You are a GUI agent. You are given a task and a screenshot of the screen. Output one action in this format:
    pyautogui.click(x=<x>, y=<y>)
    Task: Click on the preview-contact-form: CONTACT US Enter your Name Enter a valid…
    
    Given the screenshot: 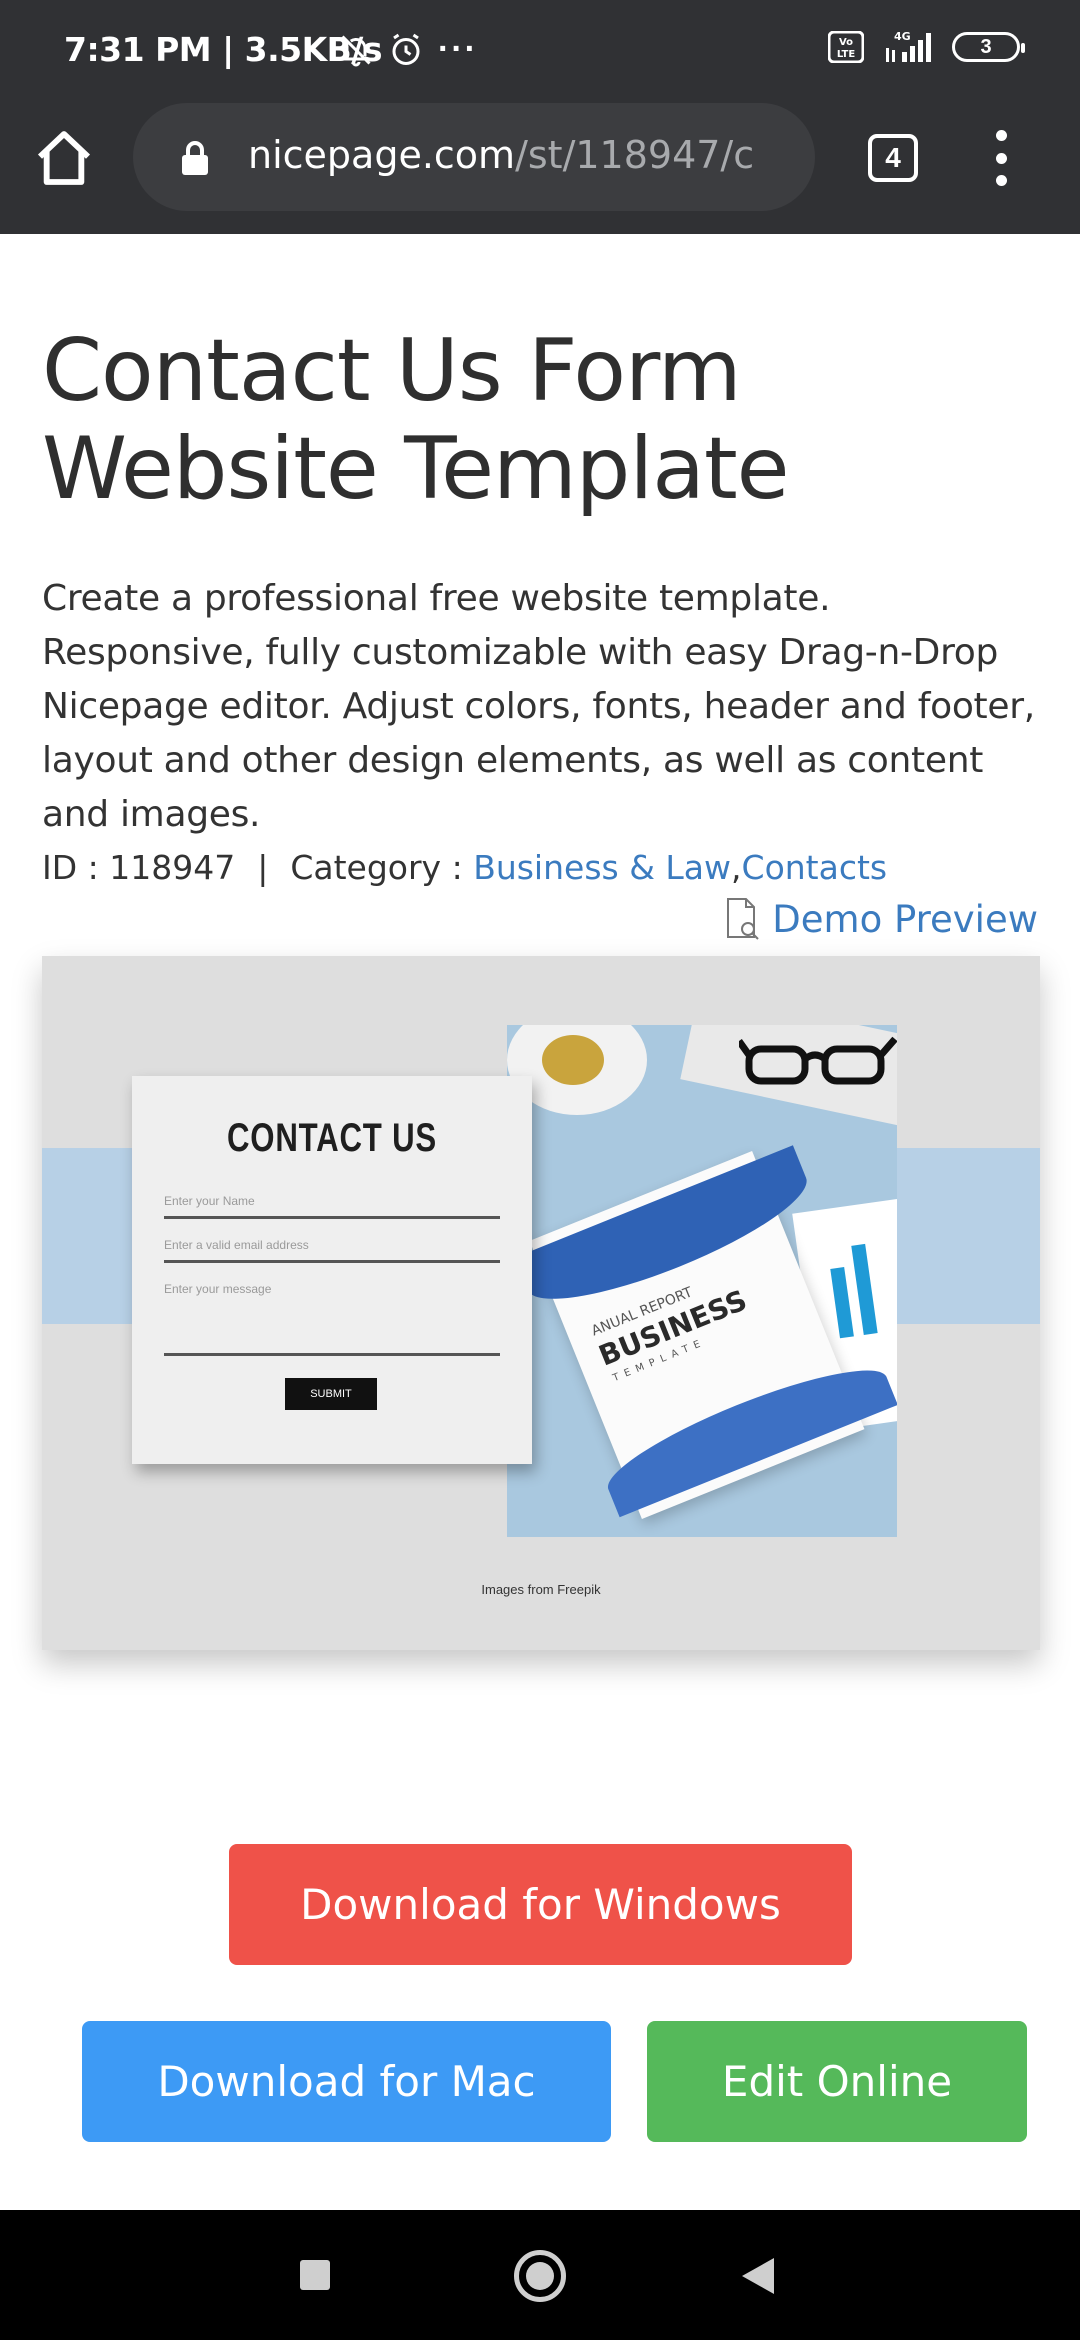 What is the action you would take?
    pyautogui.click(x=332, y=1270)
    